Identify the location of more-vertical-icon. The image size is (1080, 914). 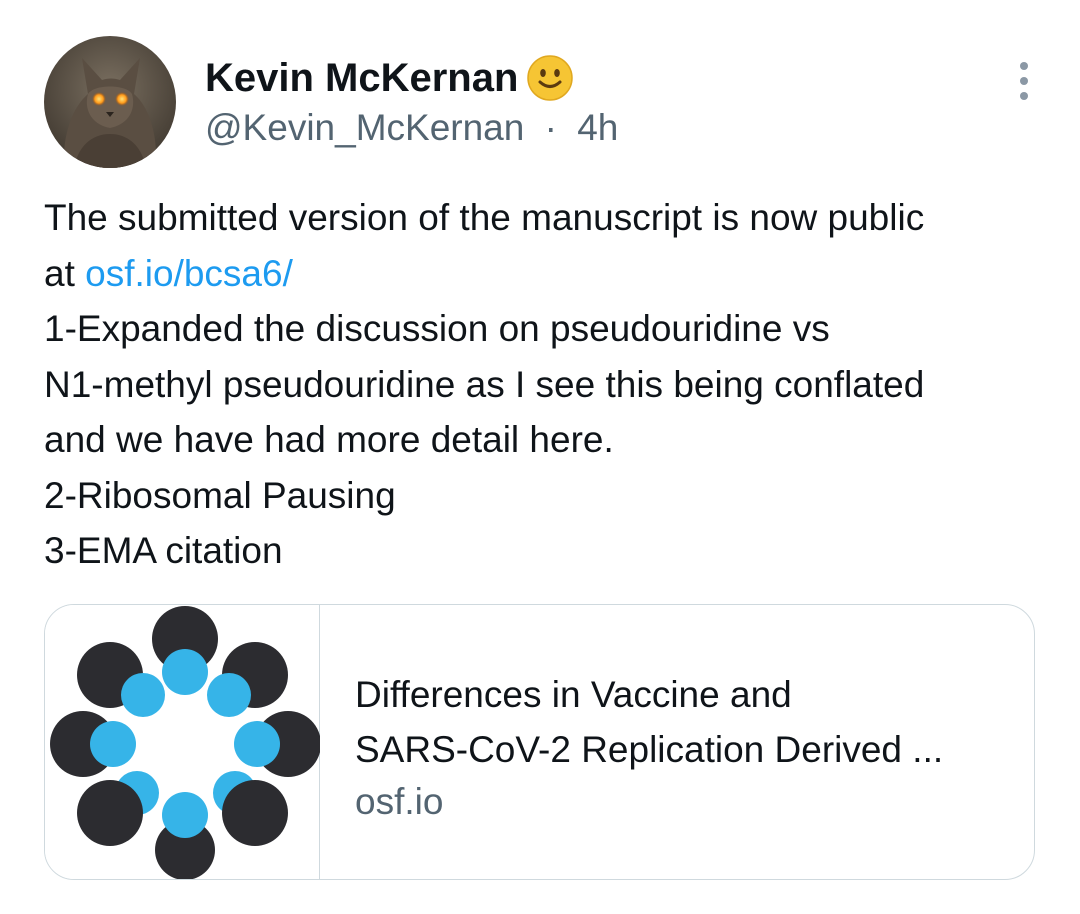
(1024, 81).